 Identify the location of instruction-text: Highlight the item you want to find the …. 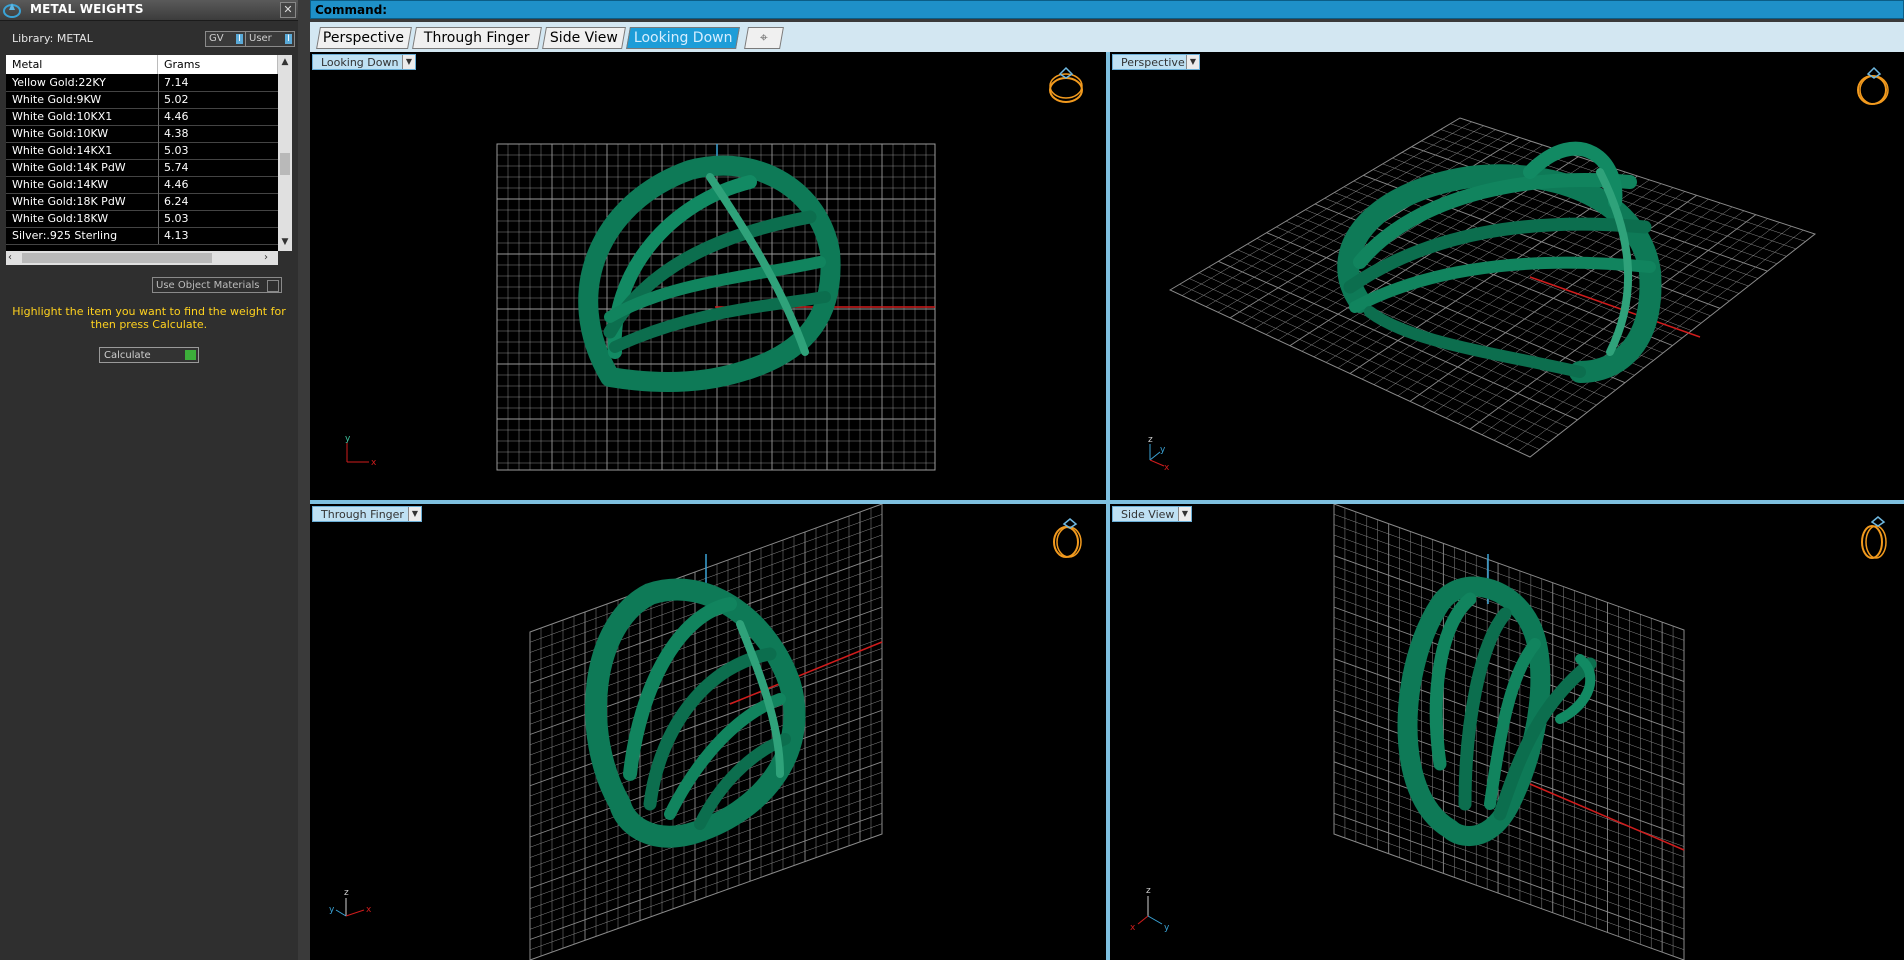
(149, 318).